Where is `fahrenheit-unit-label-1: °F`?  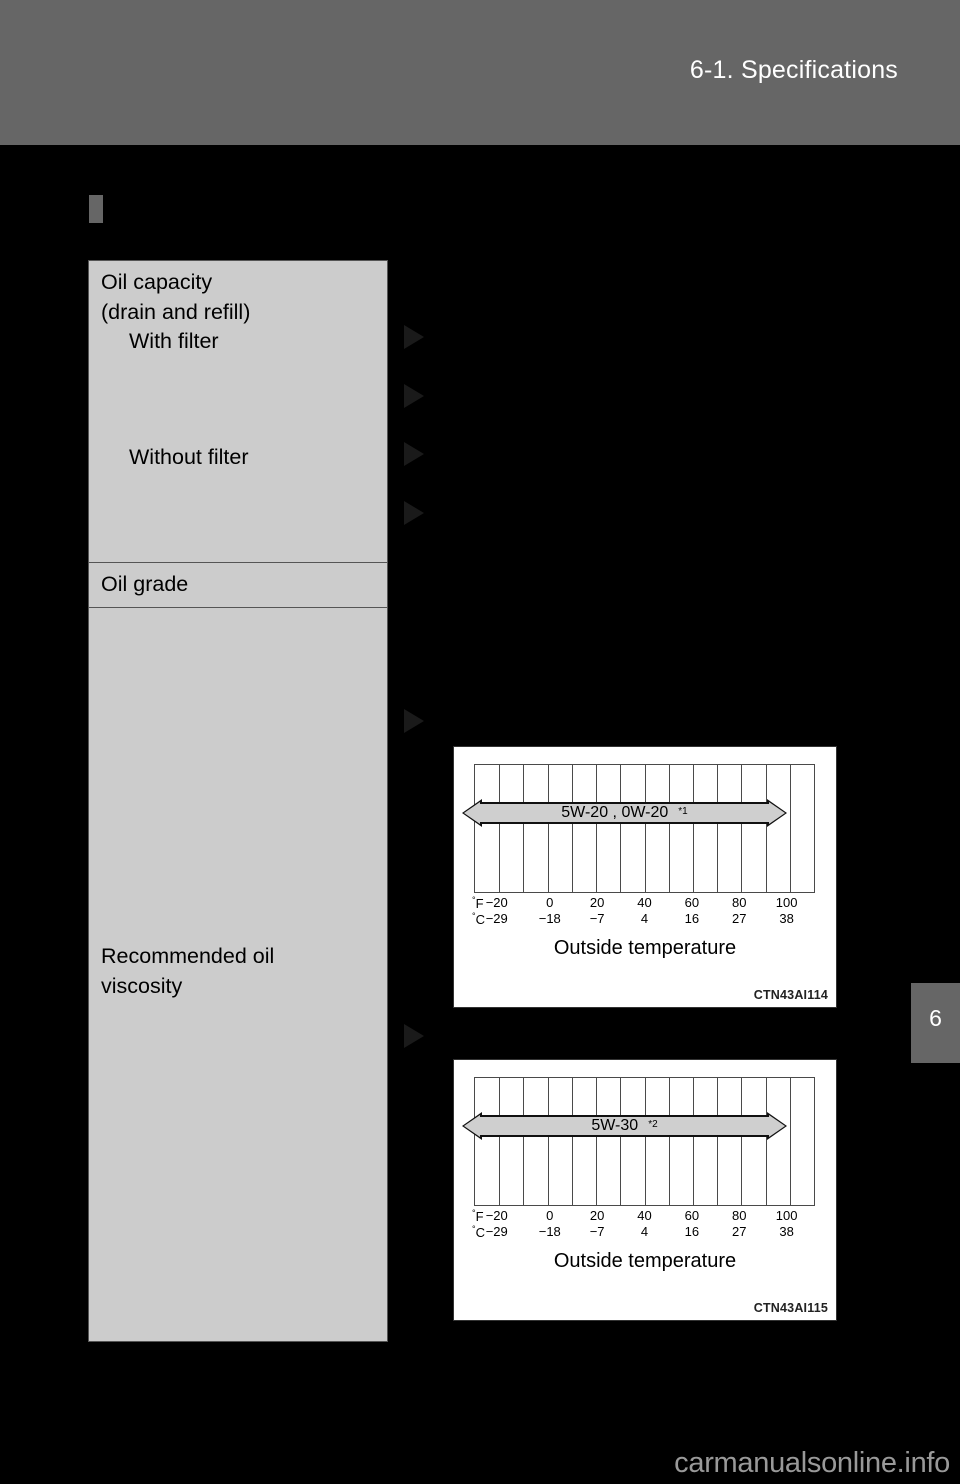 fahrenheit-unit-label-1: °F is located at coordinates (478, 903).